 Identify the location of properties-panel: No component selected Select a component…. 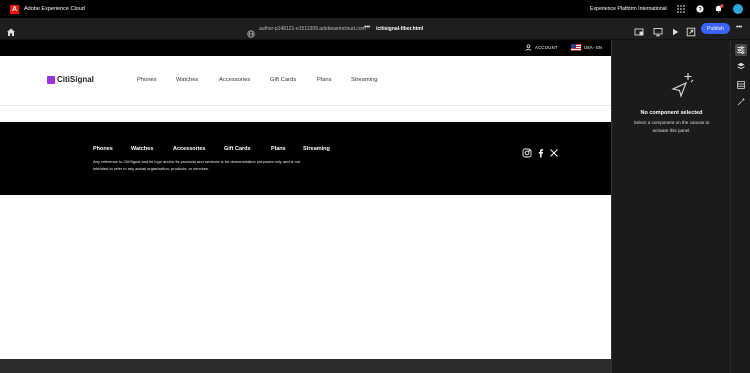
(670, 206).